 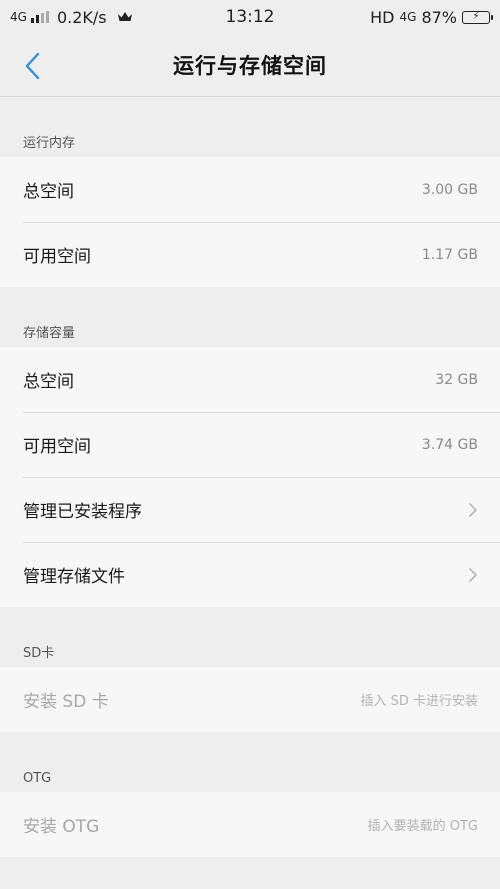 What do you see at coordinates (456, 379) in the screenshot?
I see `row-value: 32 GB` at bounding box center [456, 379].